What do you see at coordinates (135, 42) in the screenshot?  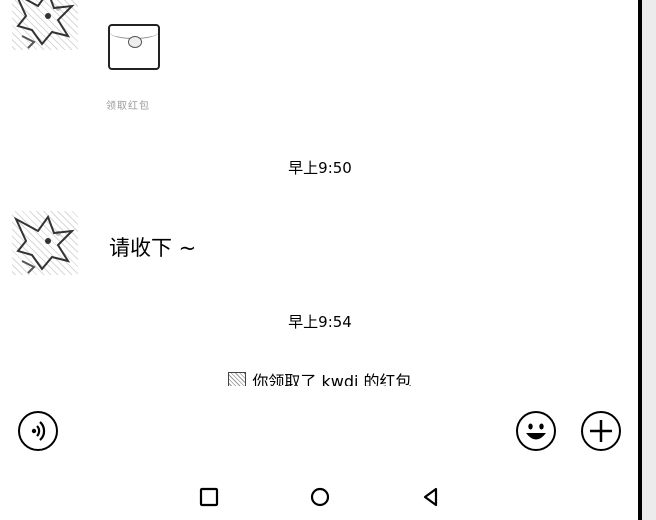 I see `envelope-seal-icon` at bounding box center [135, 42].